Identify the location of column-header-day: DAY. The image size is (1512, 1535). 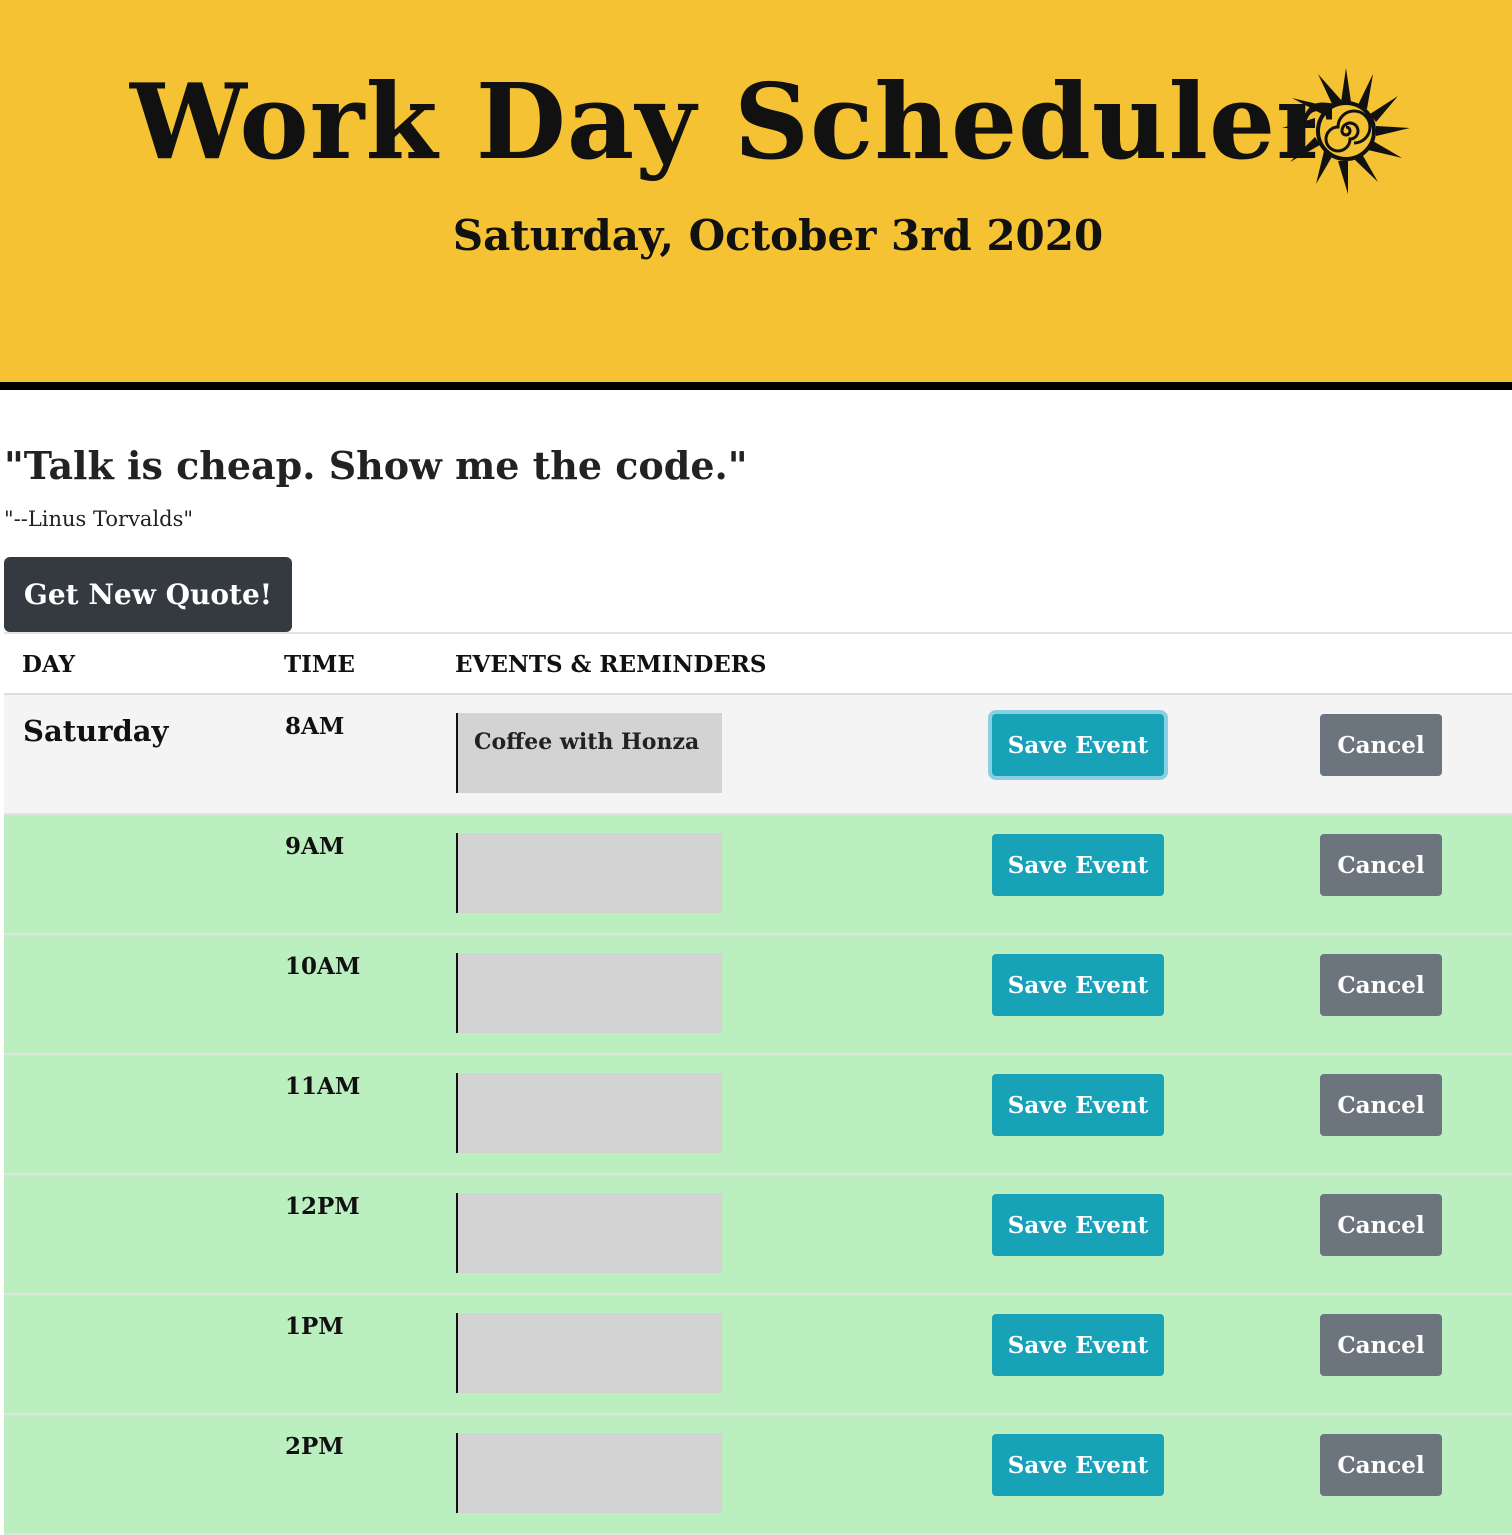
(49, 664).